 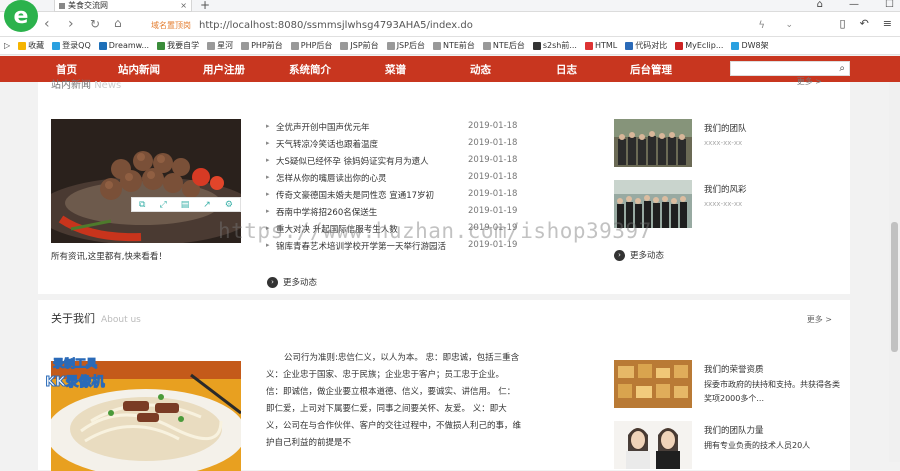 I want to click on news-row: ▸ 怎样从你的嘴唇读出你的心灵 2019-01-18, so click(x=396, y=179).